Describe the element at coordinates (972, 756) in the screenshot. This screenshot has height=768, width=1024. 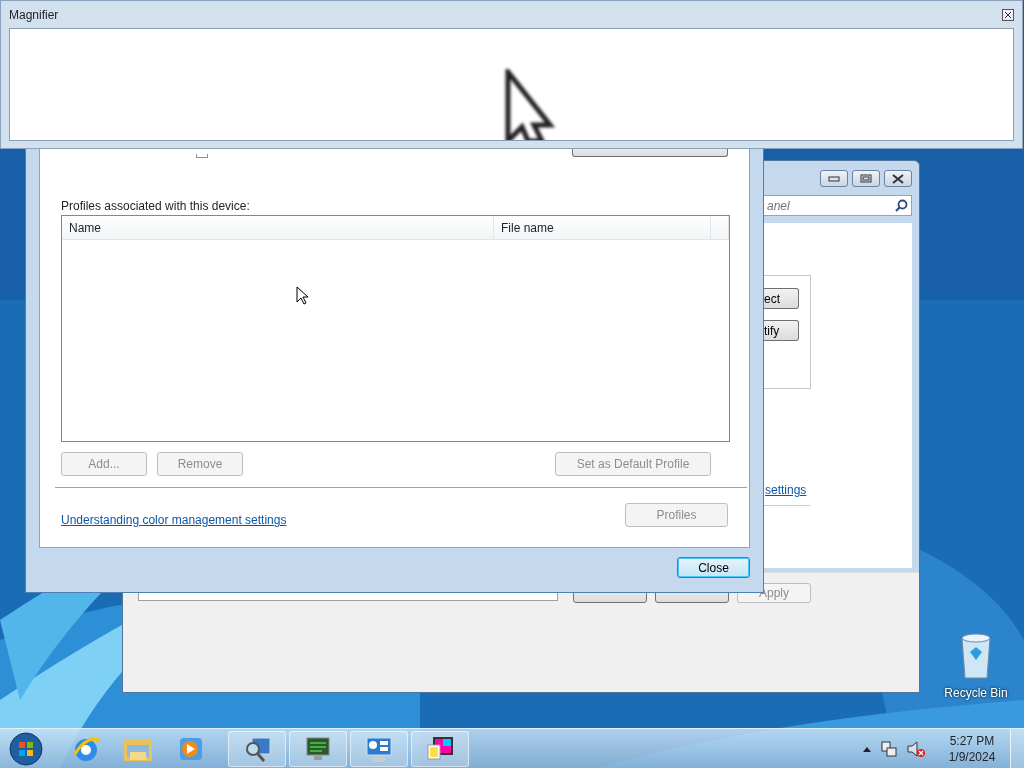
I see `clock-date: 1/9/2024` at that location.